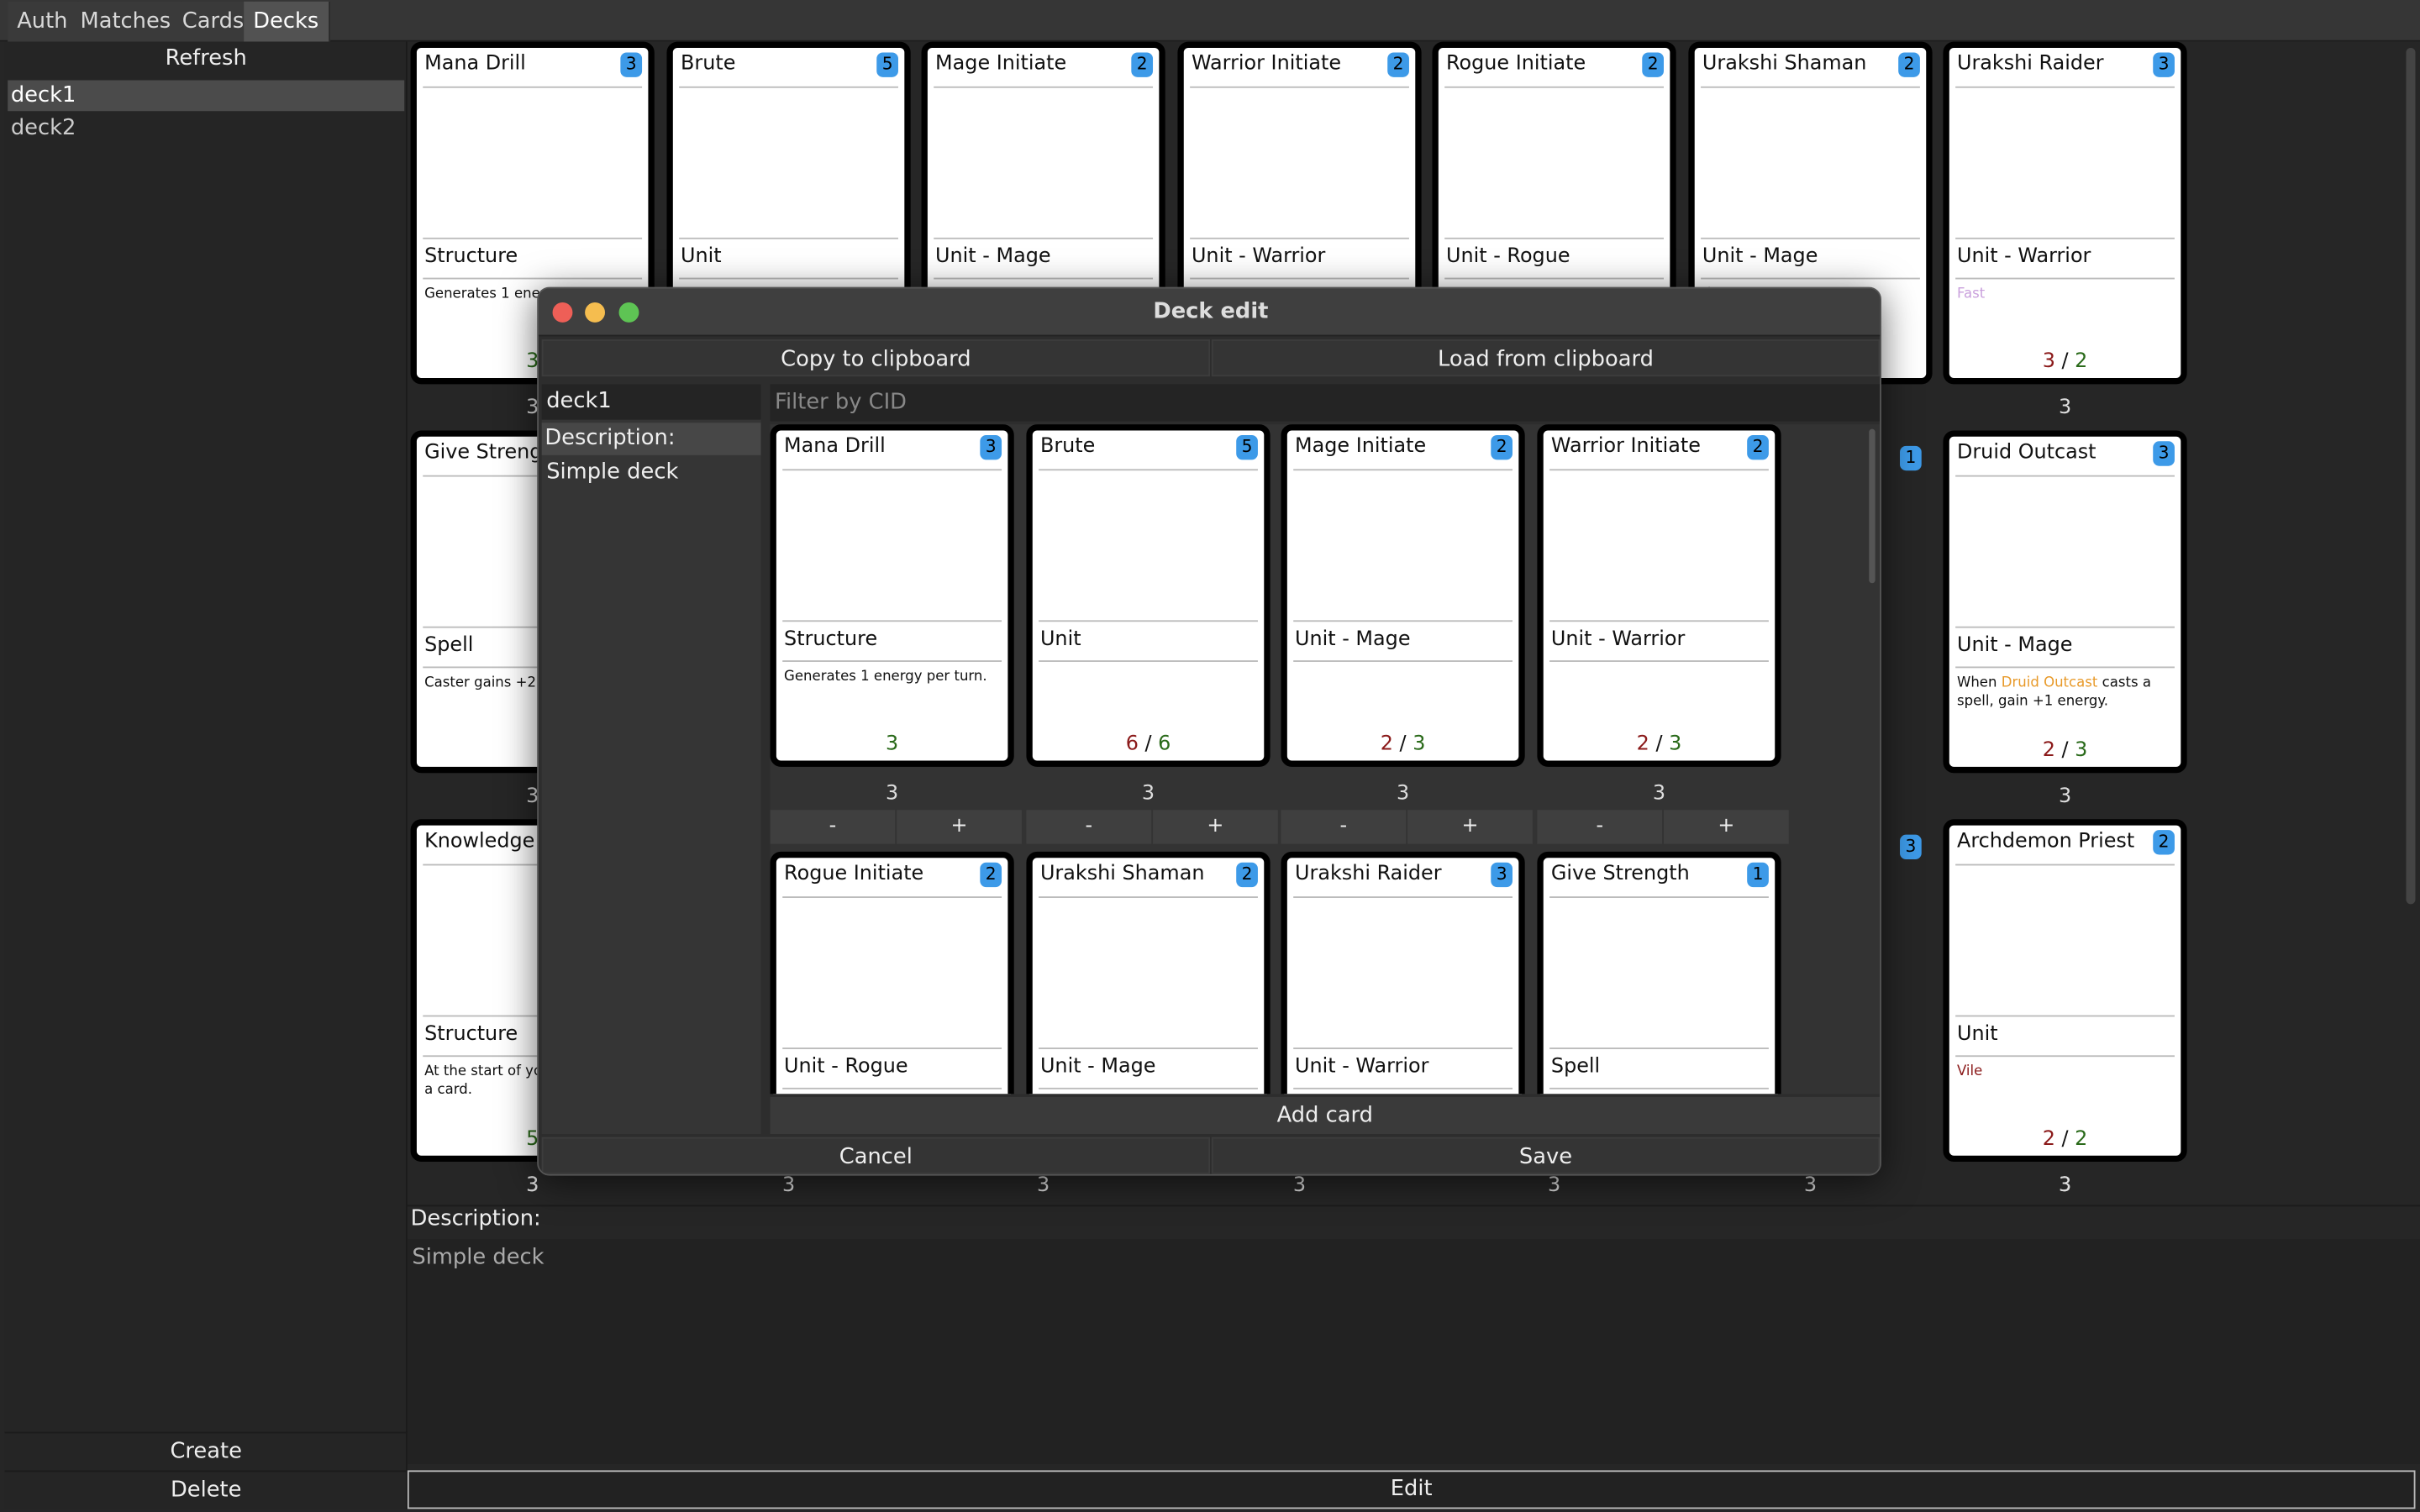  What do you see at coordinates (1149, 744) in the screenshot?
I see `card-stats: 6 / 6` at bounding box center [1149, 744].